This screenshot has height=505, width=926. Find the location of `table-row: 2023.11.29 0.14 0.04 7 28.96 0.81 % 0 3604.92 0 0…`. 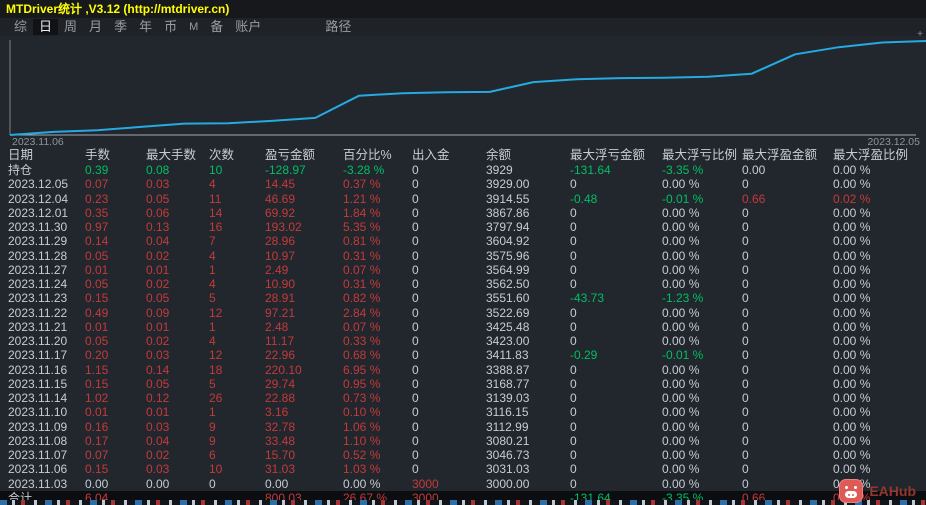

table-row: 2023.11.29 0.14 0.04 7 28.96 0.81 % 0 3604.92 0 0… is located at coordinates (463, 241).